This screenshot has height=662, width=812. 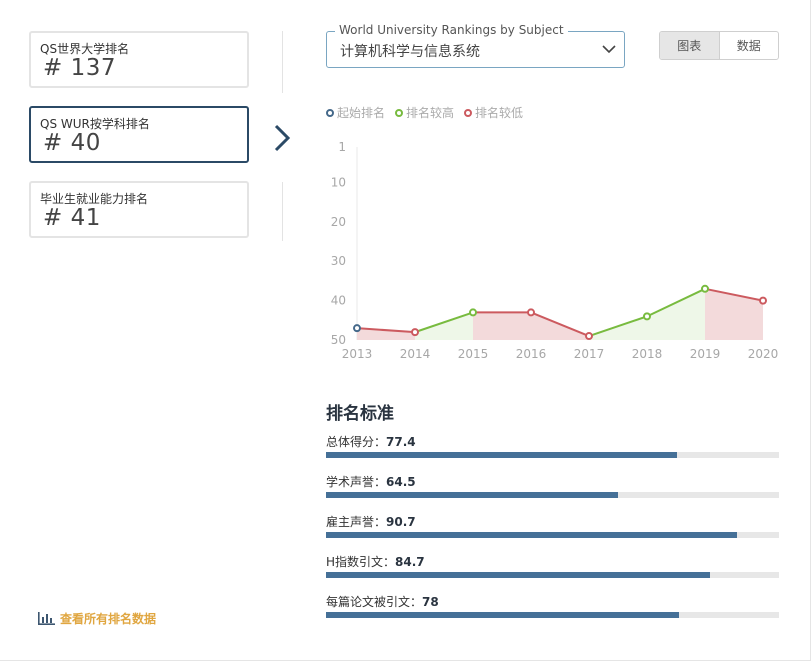 What do you see at coordinates (609, 49) in the screenshot?
I see `chevron-down-icon` at bounding box center [609, 49].